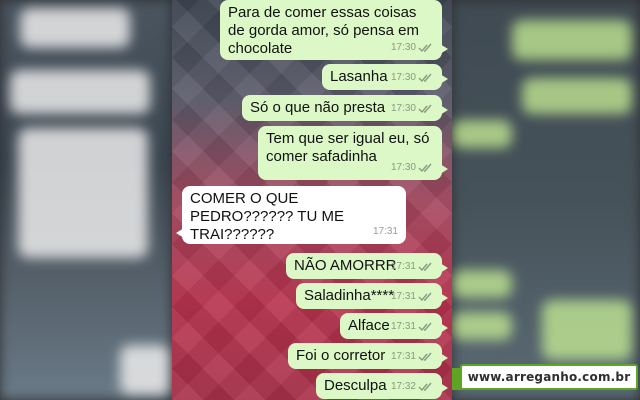 The height and width of the screenshot is (400, 640). Describe the element at coordinates (457, 379) in the screenshot. I see `watermark-stripe` at that location.